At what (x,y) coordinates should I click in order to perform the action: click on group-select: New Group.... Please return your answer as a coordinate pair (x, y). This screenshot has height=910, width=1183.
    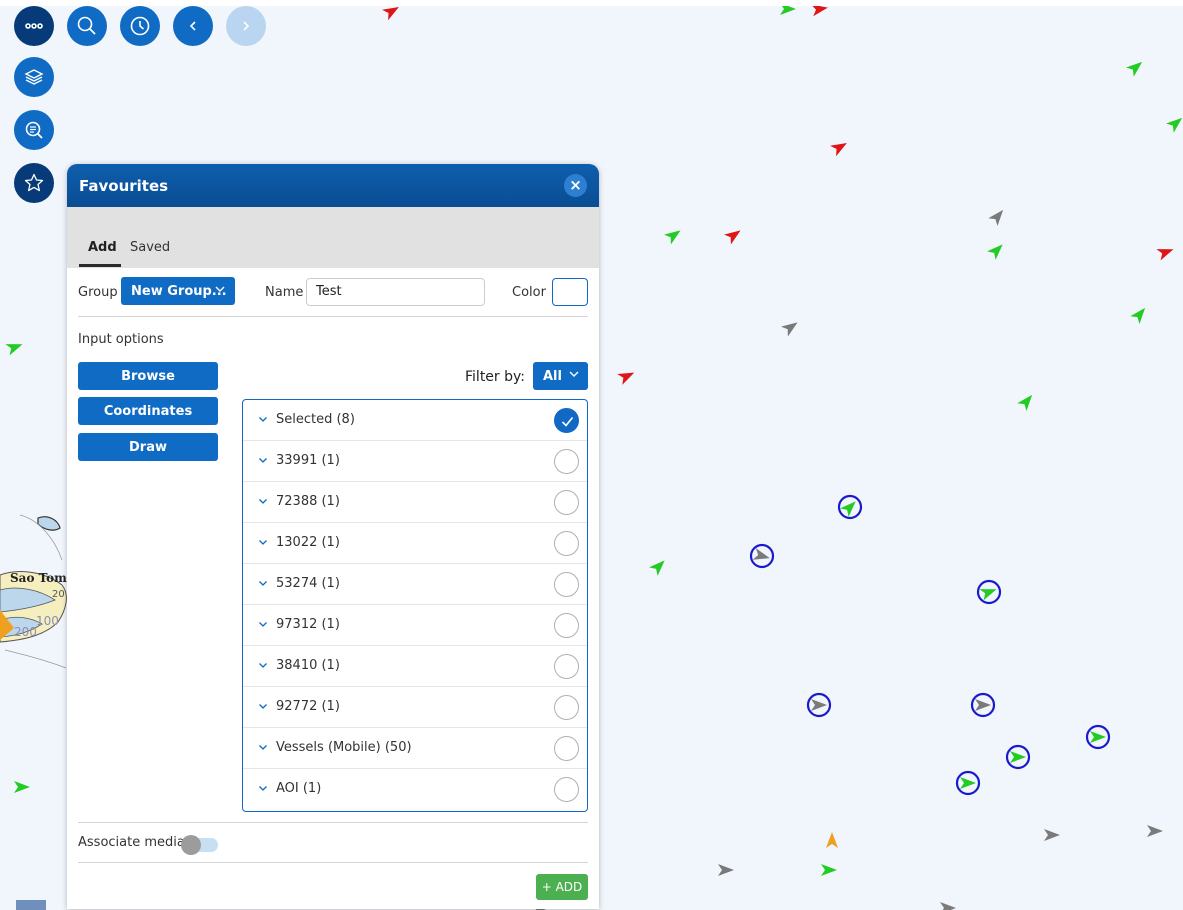
    Looking at the image, I should click on (178, 291).